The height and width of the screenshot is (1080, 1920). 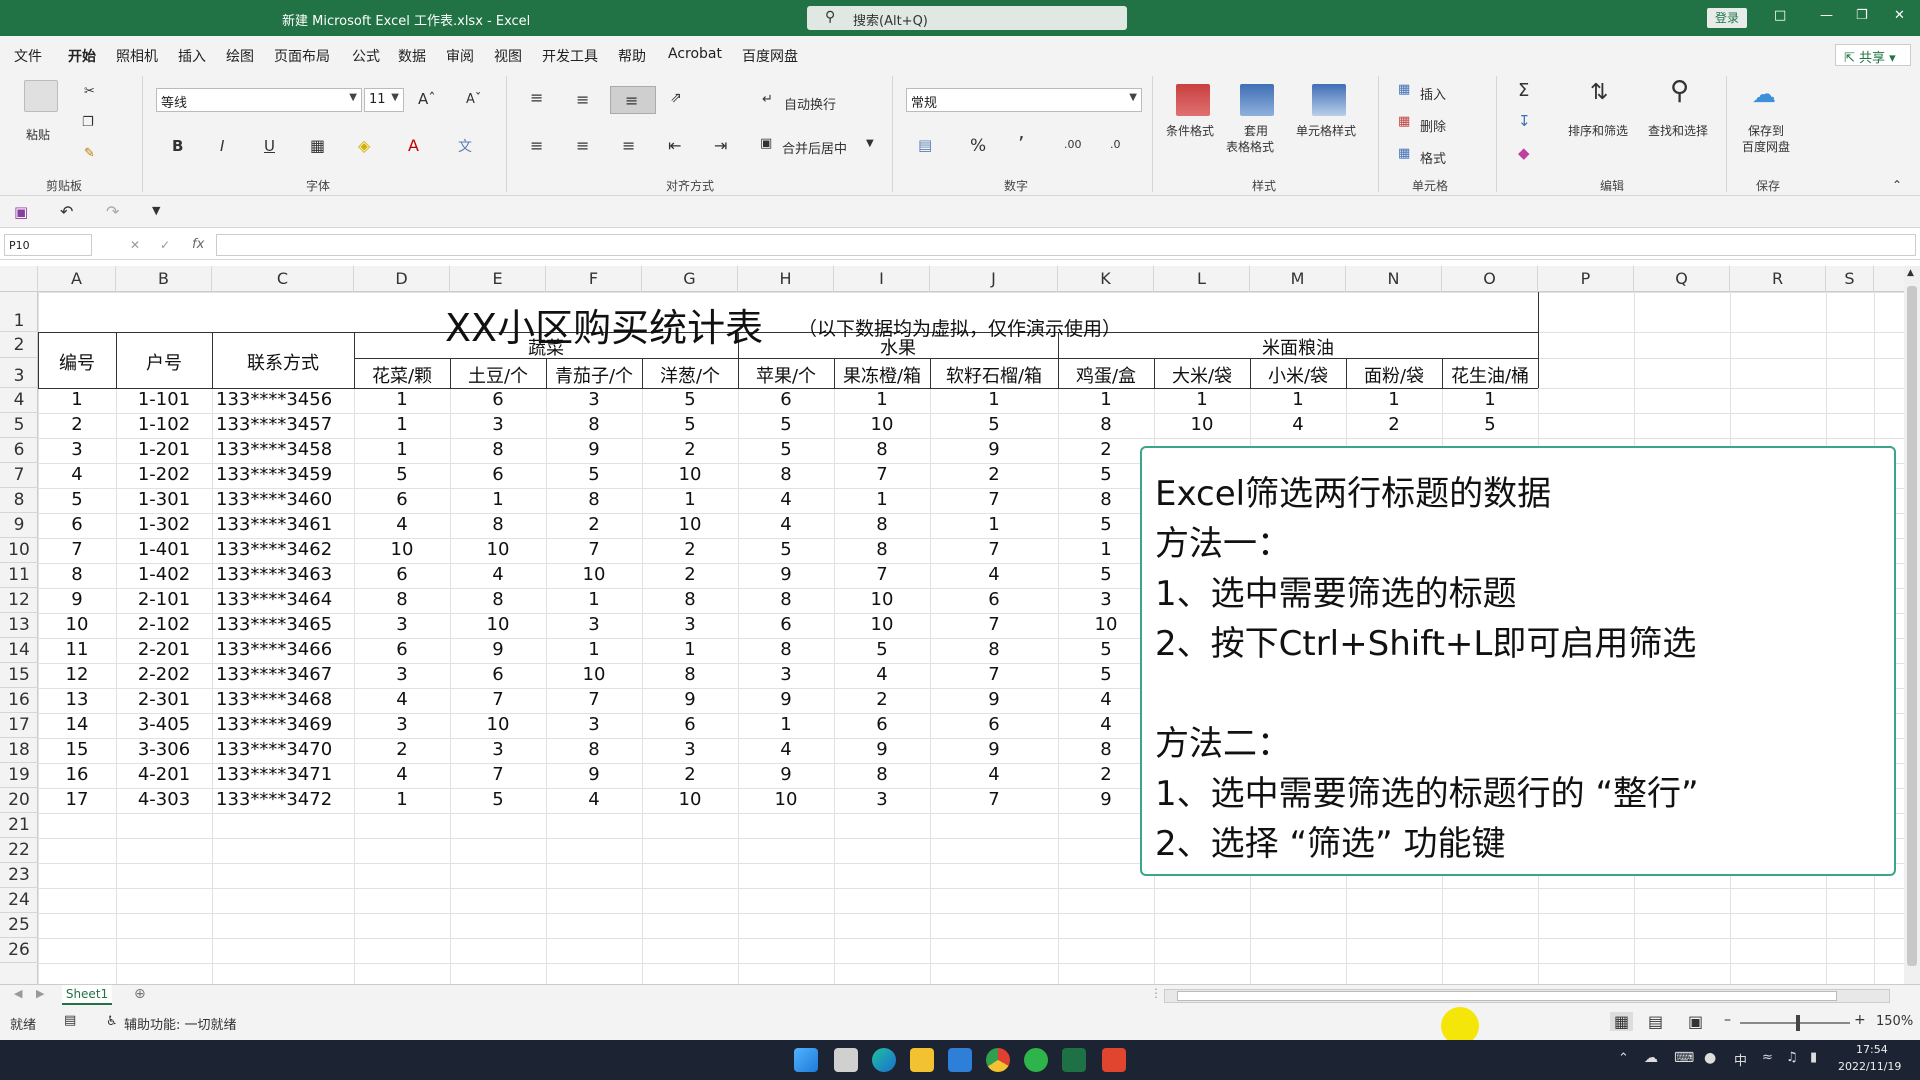 What do you see at coordinates (283, 501) in the screenshot?
I see `cell: 133****3460` at bounding box center [283, 501].